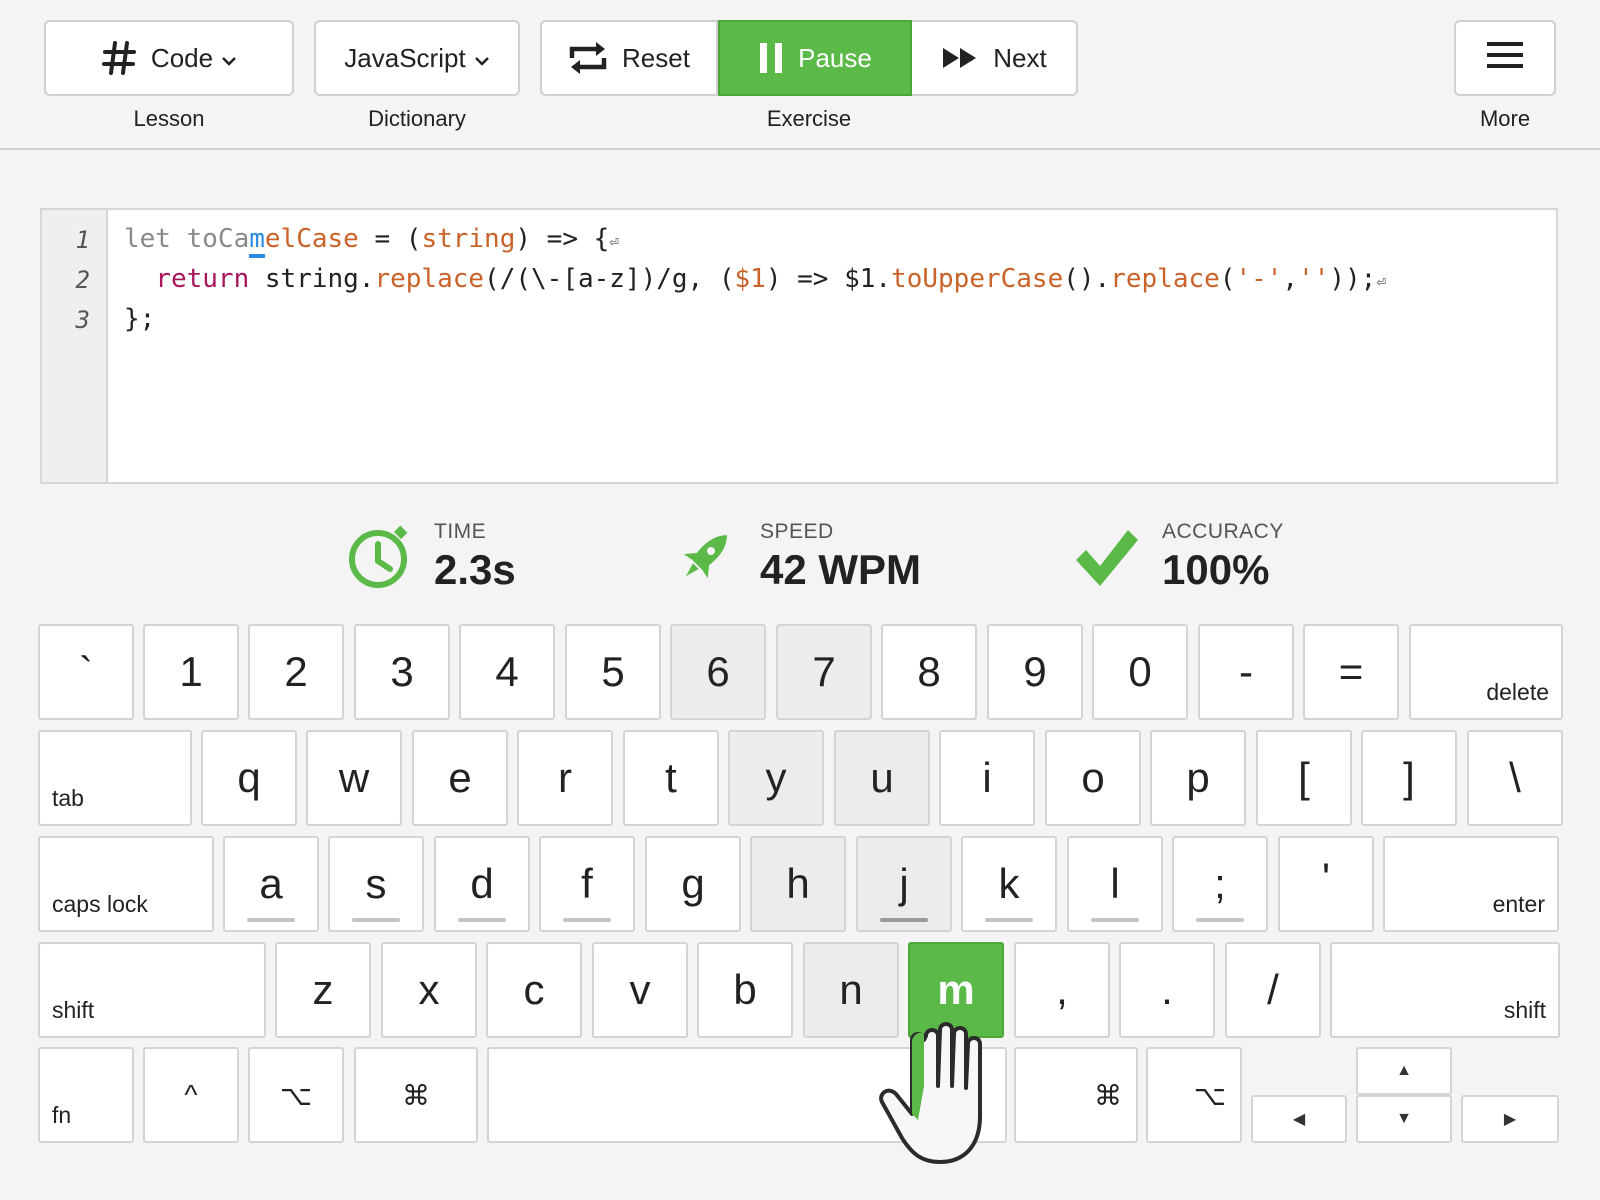 The width and height of the screenshot is (1600, 1200). Describe the element at coordinates (776, 778) in the screenshot. I see `key-y: y` at that location.